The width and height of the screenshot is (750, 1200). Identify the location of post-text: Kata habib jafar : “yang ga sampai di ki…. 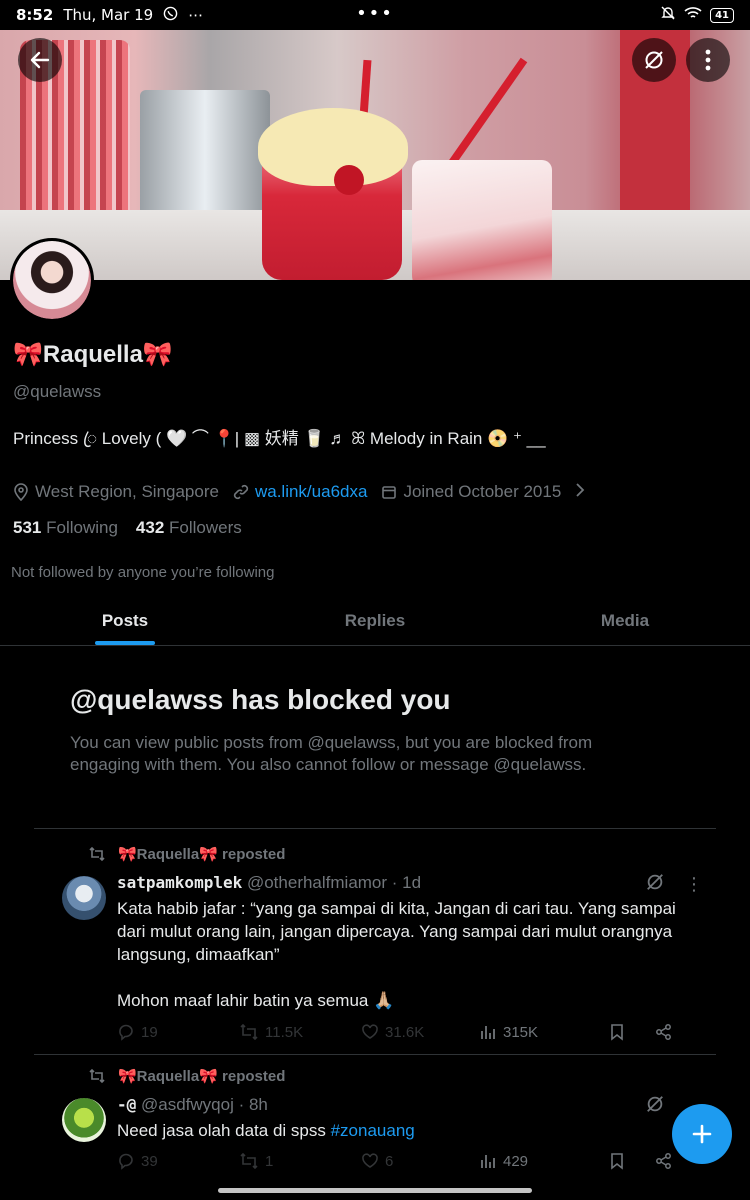
(396, 931).